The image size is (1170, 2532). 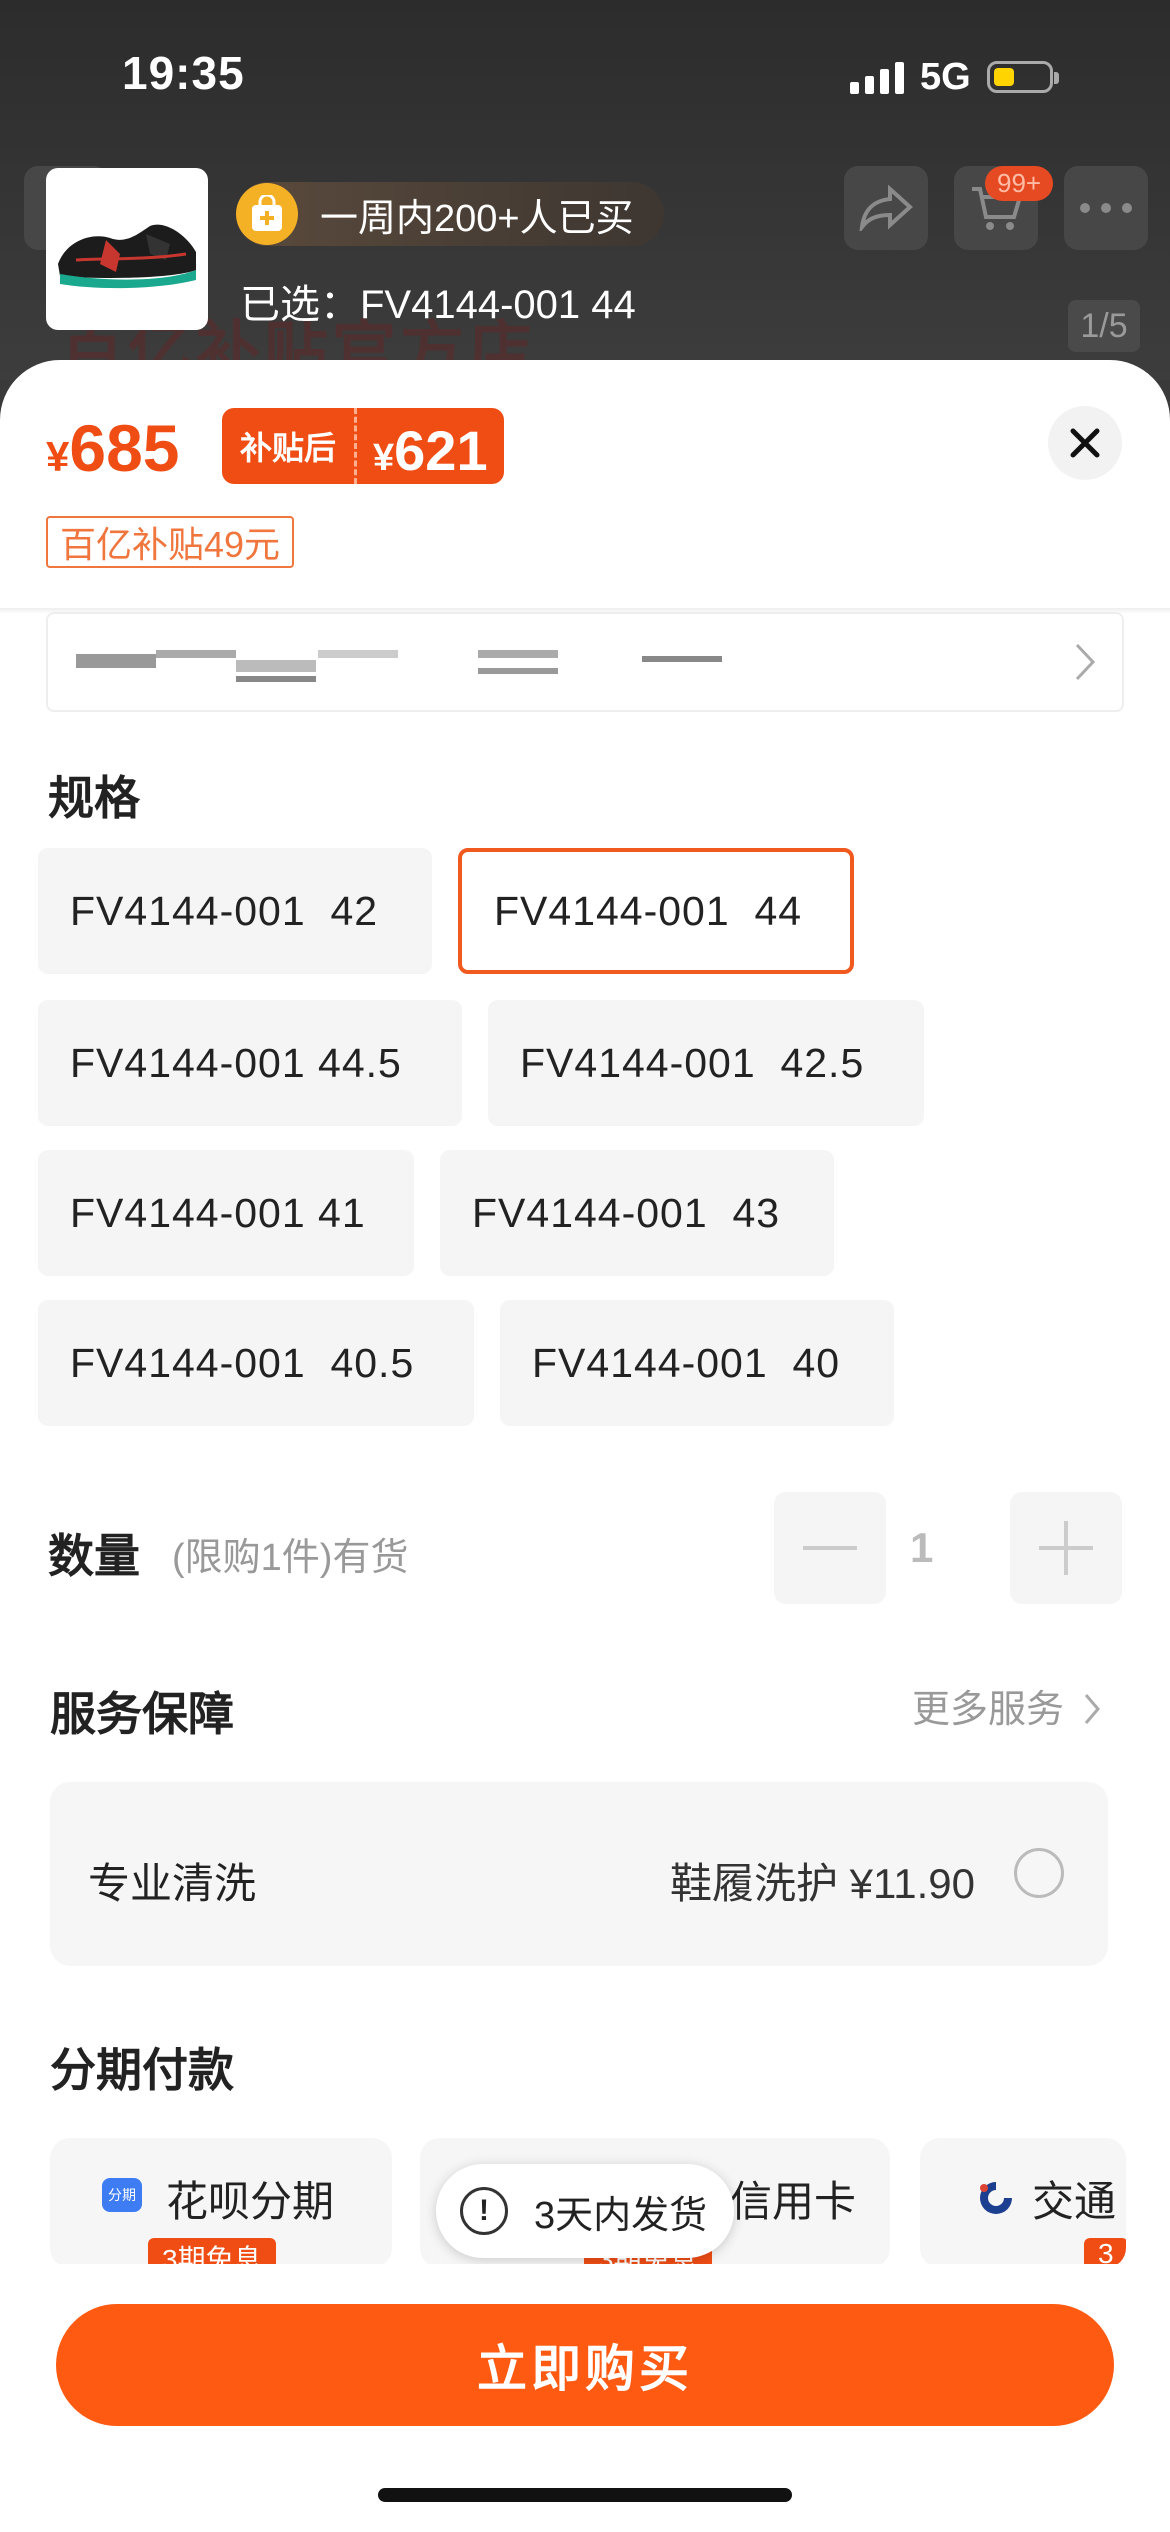 I want to click on installment-label: 花呗分期, so click(x=250, y=2201).